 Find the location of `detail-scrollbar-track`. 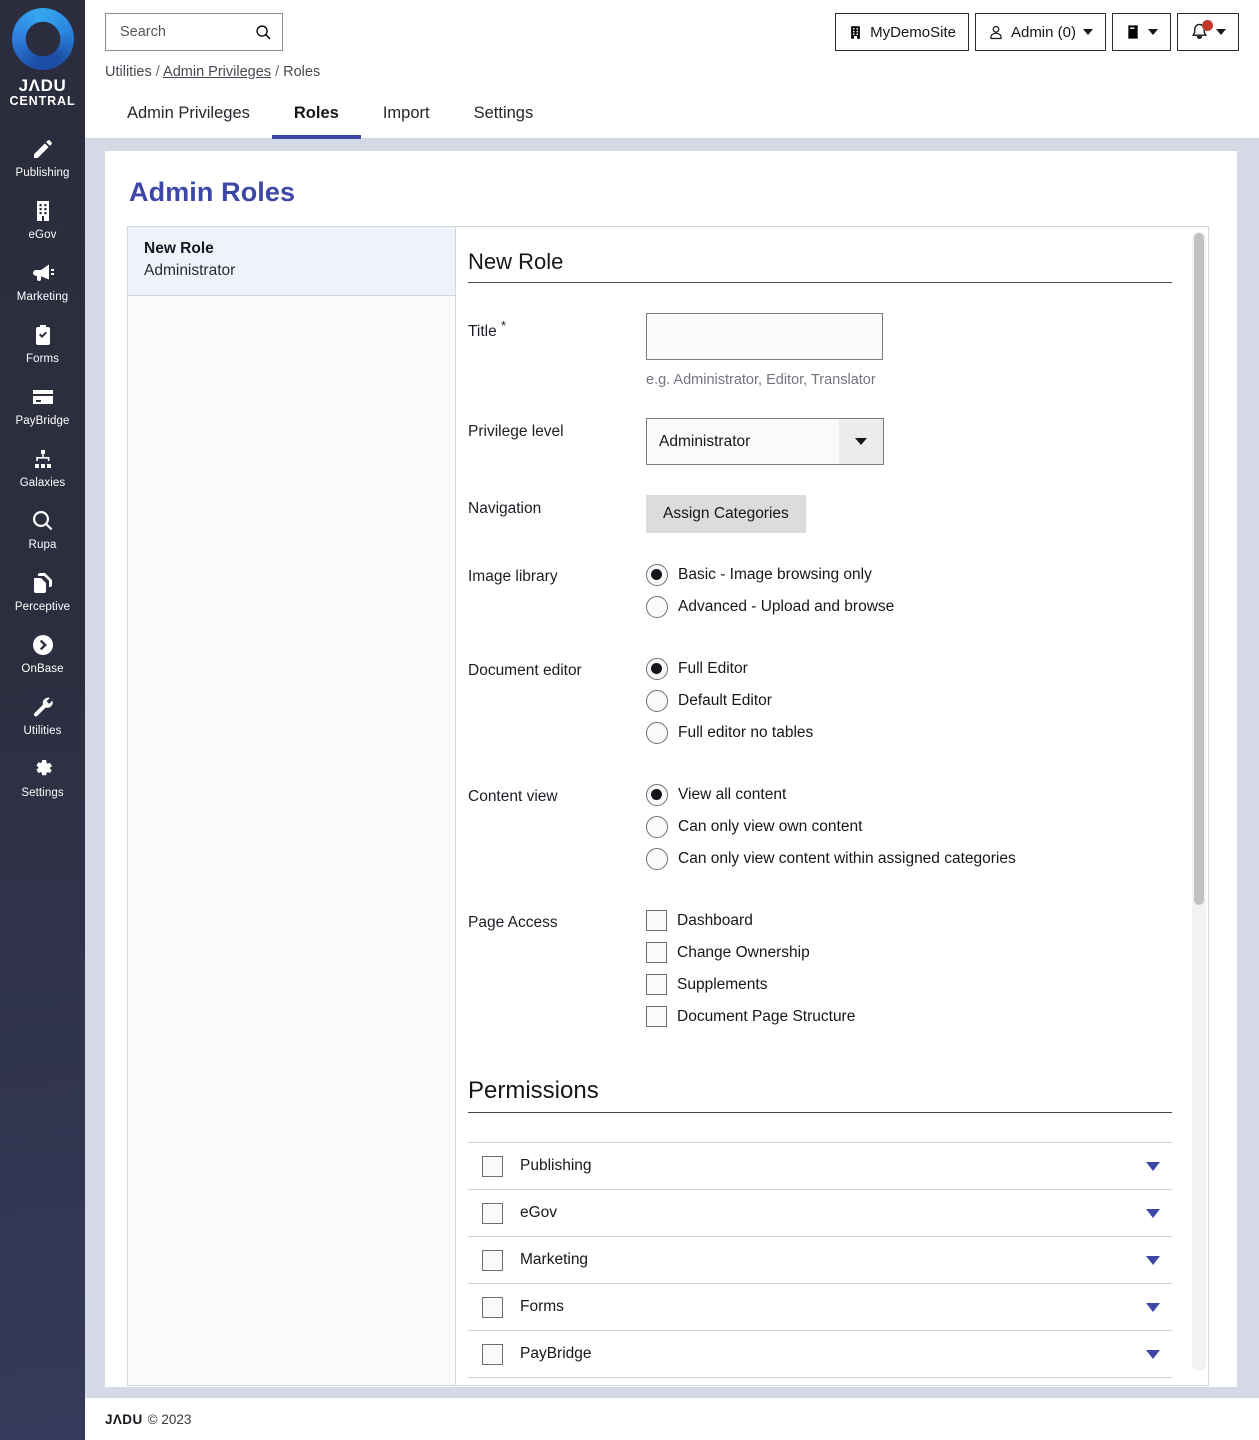

detail-scrollbar-track is located at coordinates (1199, 801).